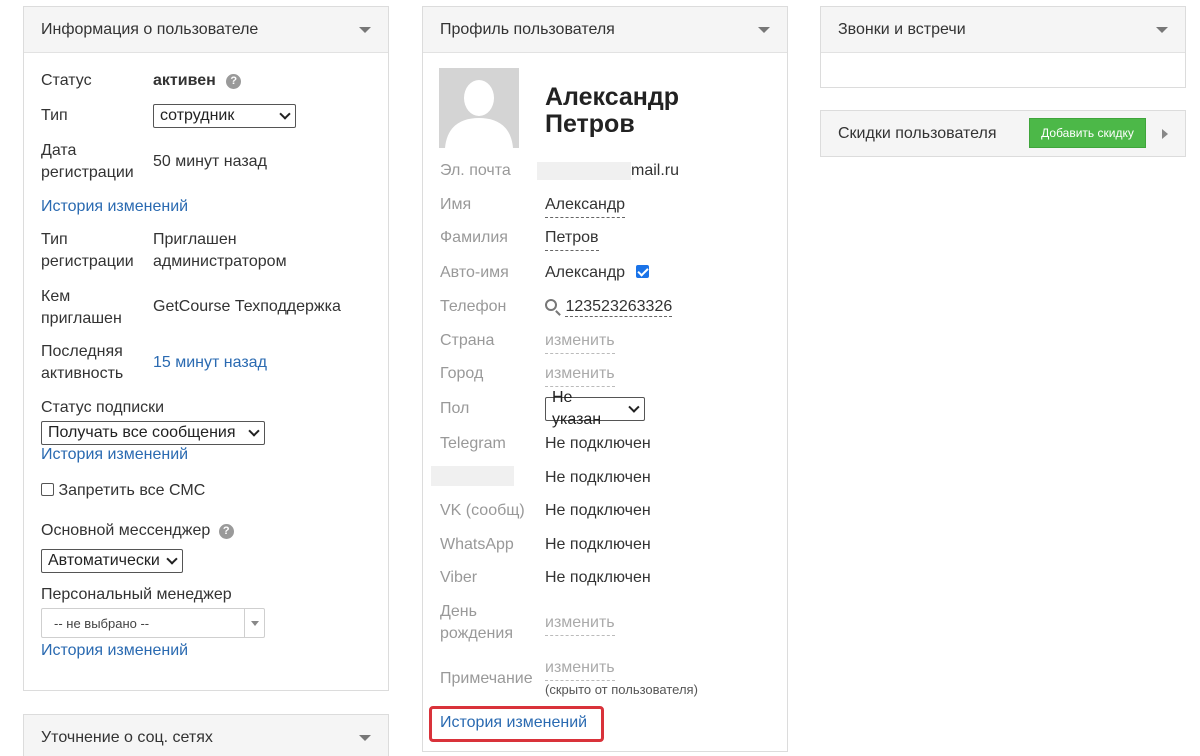 This screenshot has width=1200, height=756. I want to click on email-redaction, so click(584, 171).